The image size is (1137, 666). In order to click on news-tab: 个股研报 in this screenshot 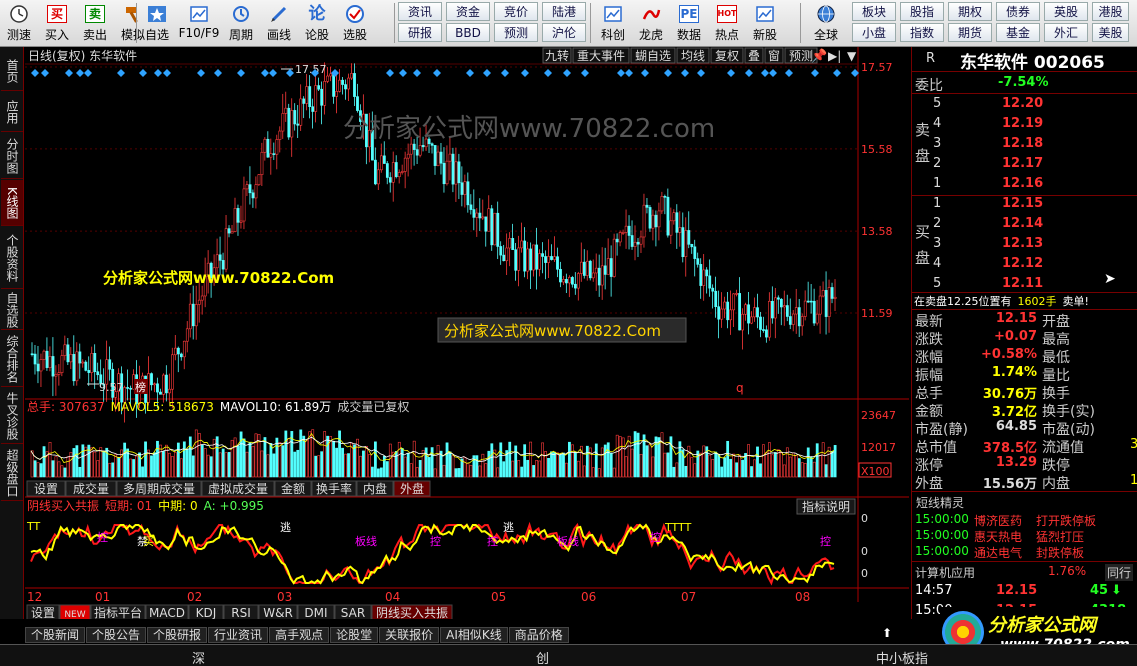, I will do `click(177, 635)`.